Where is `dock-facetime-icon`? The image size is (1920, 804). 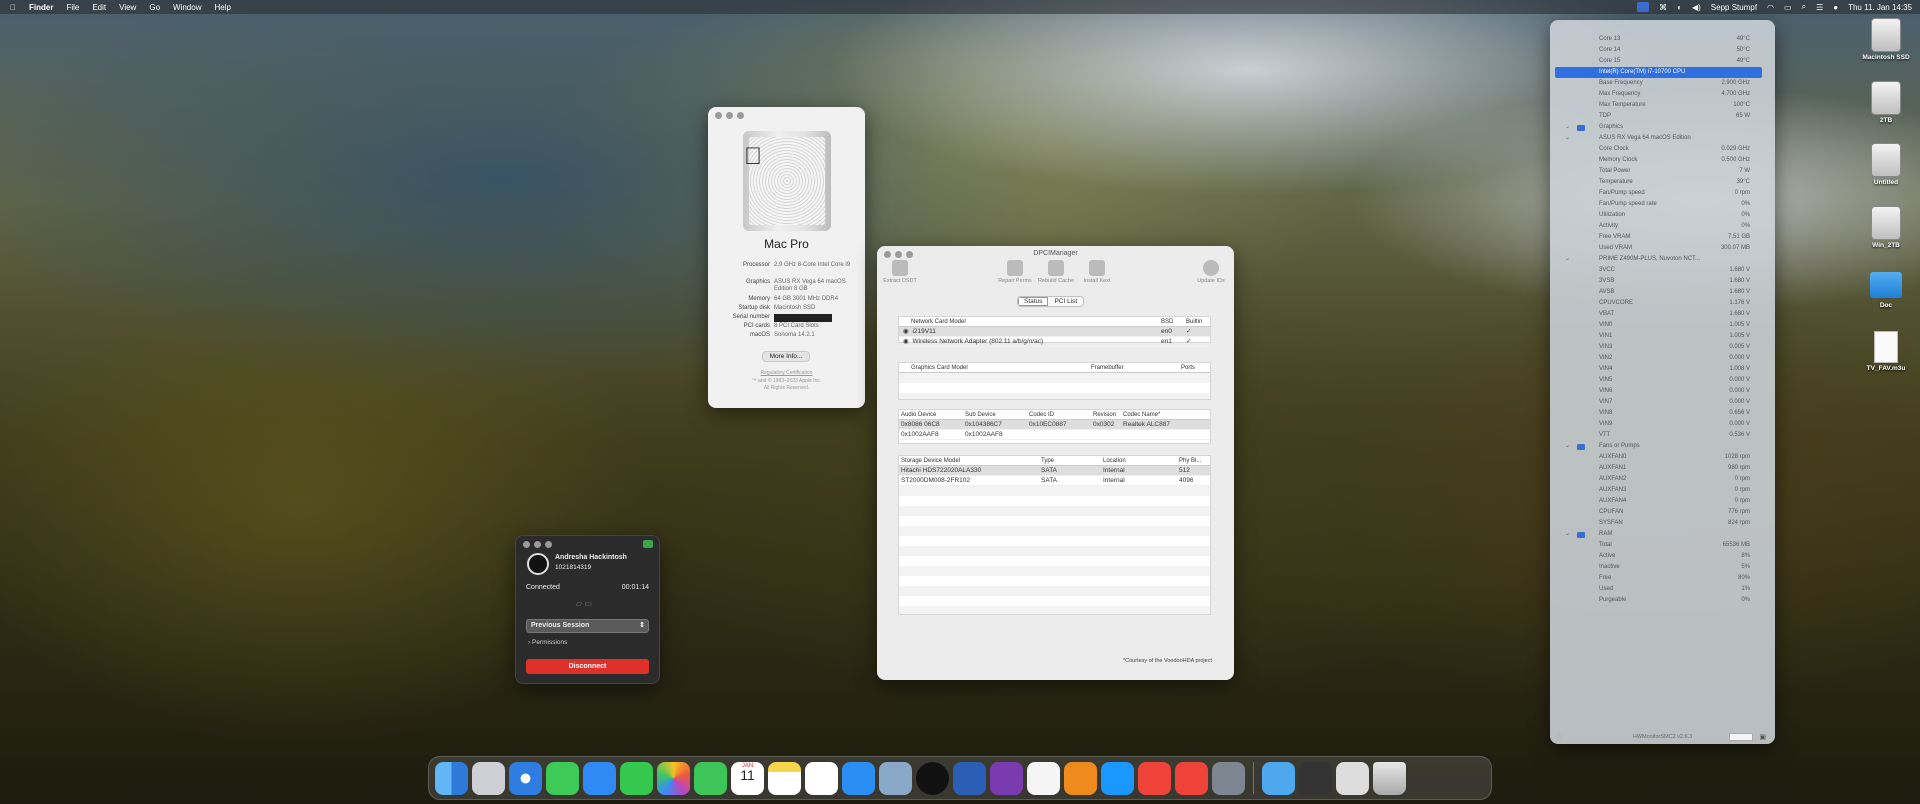
dock-facetime-icon is located at coordinates (710, 778).